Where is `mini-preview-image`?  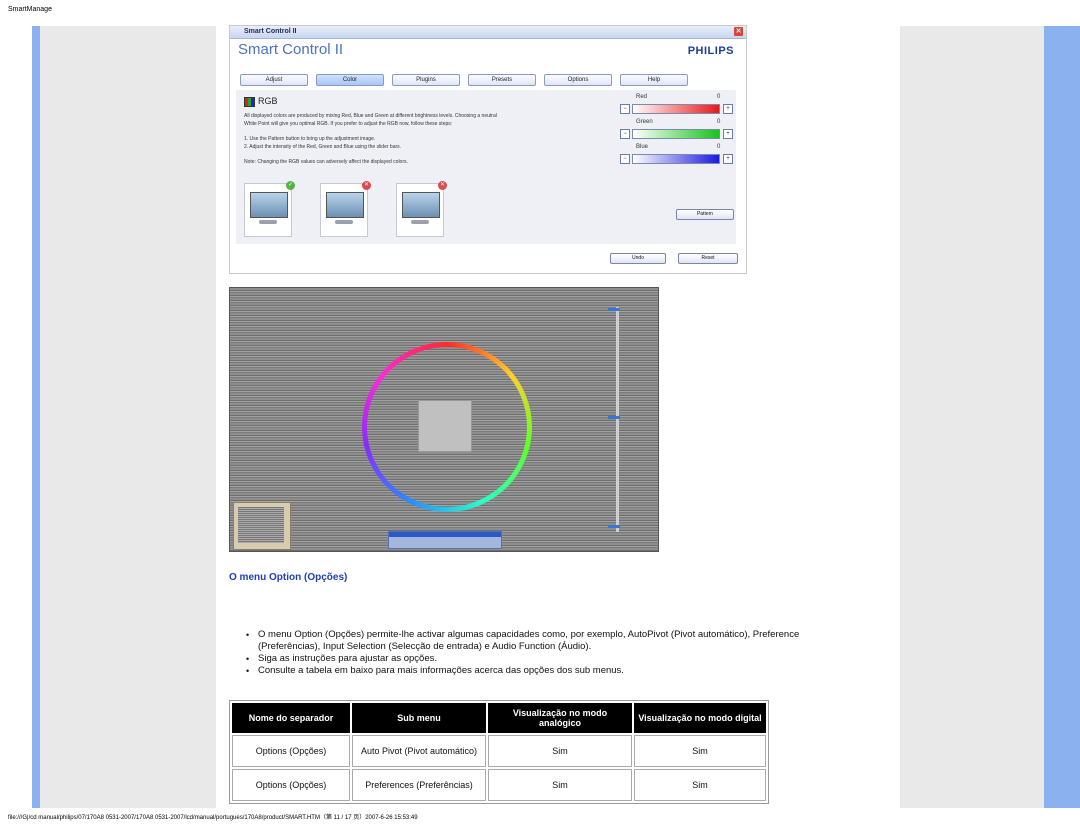 mini-preview-image is located at coordinates (261, 525).